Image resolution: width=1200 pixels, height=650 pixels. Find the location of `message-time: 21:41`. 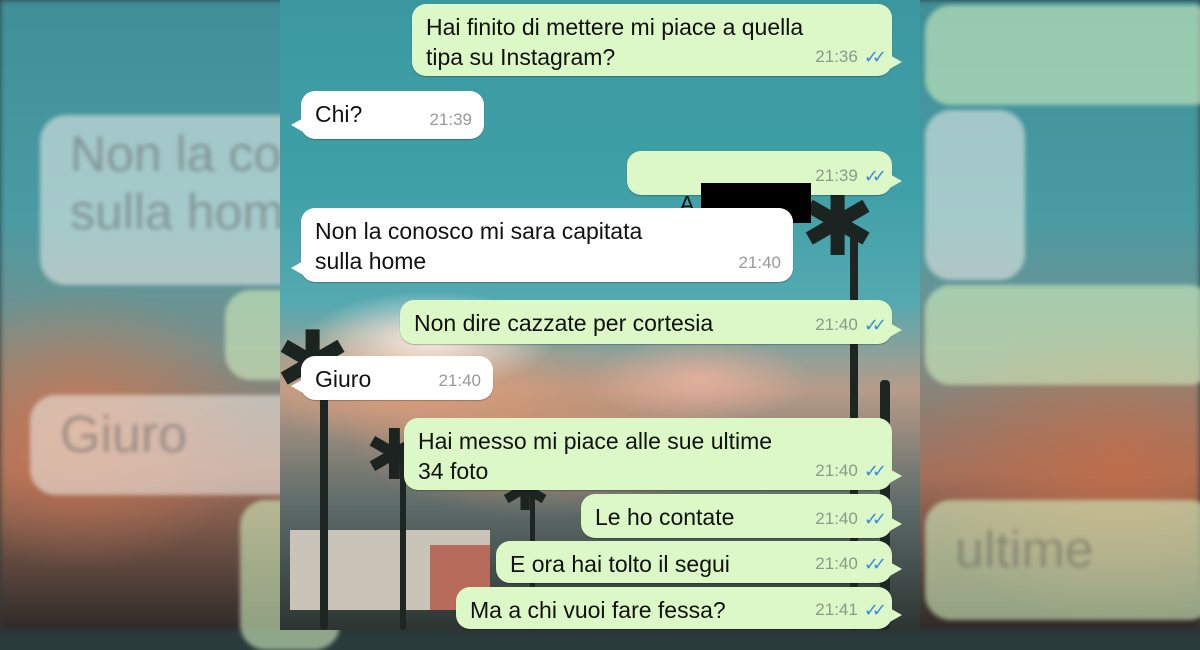

message-time: 21:41 is located at coordinates (836, 609).